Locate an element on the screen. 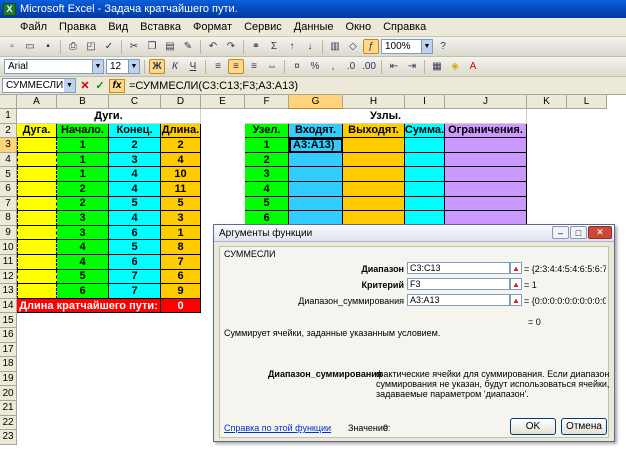 The image size is (626, 462). decrease-indent-icon: ⇤ is located at coordinates (394, 66).